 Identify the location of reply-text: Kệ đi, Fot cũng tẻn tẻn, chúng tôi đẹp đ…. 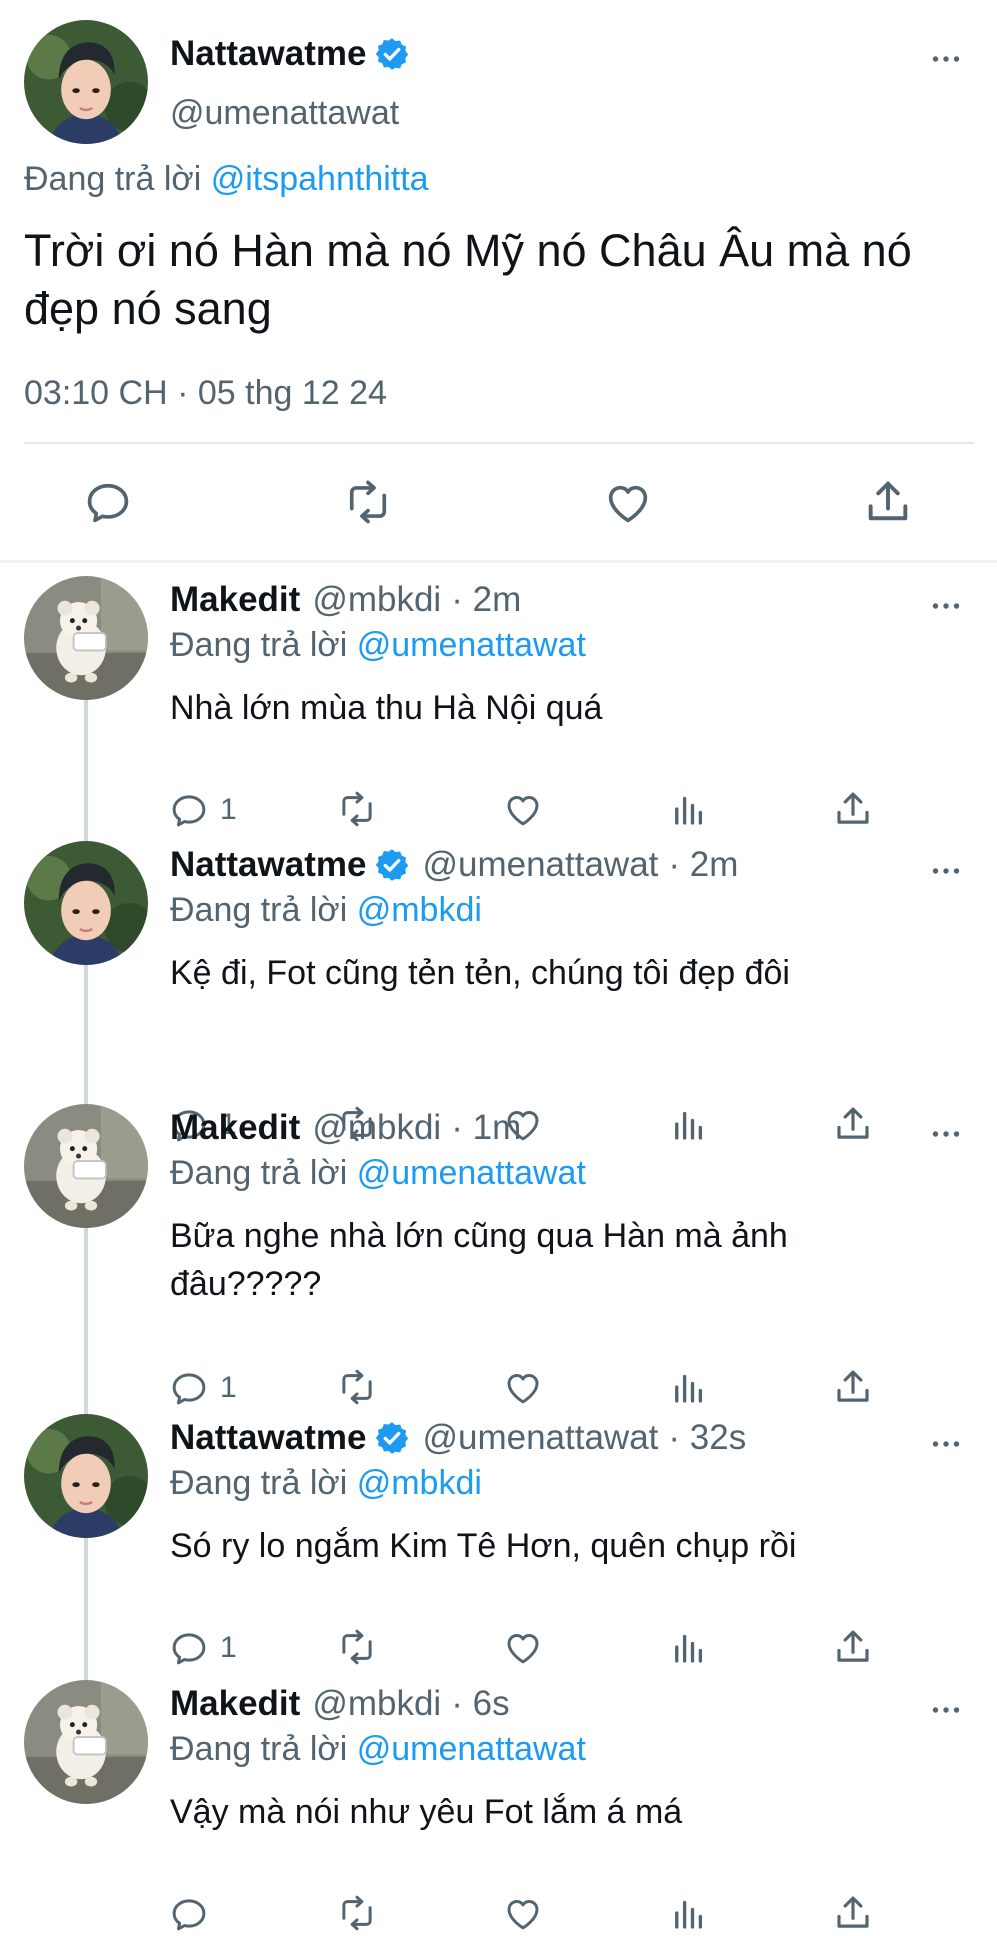
(480, 973).